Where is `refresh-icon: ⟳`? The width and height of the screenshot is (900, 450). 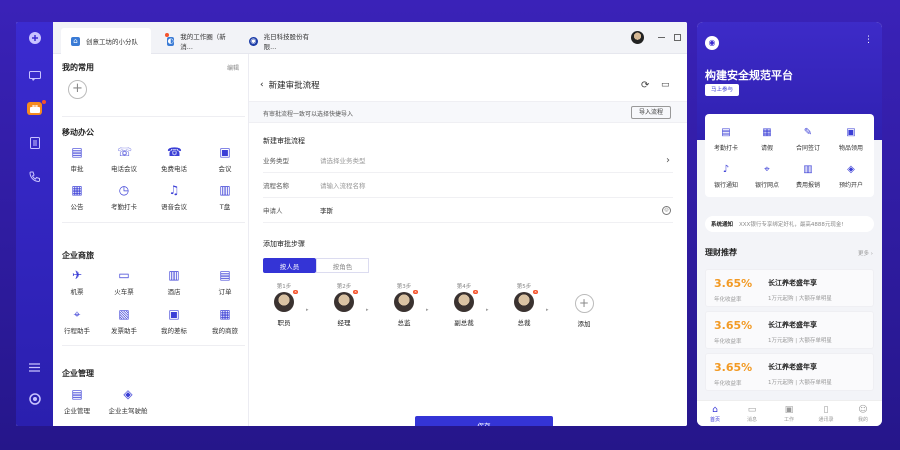 refresh-icon: ⟳ is located at coordinates (645, 85).